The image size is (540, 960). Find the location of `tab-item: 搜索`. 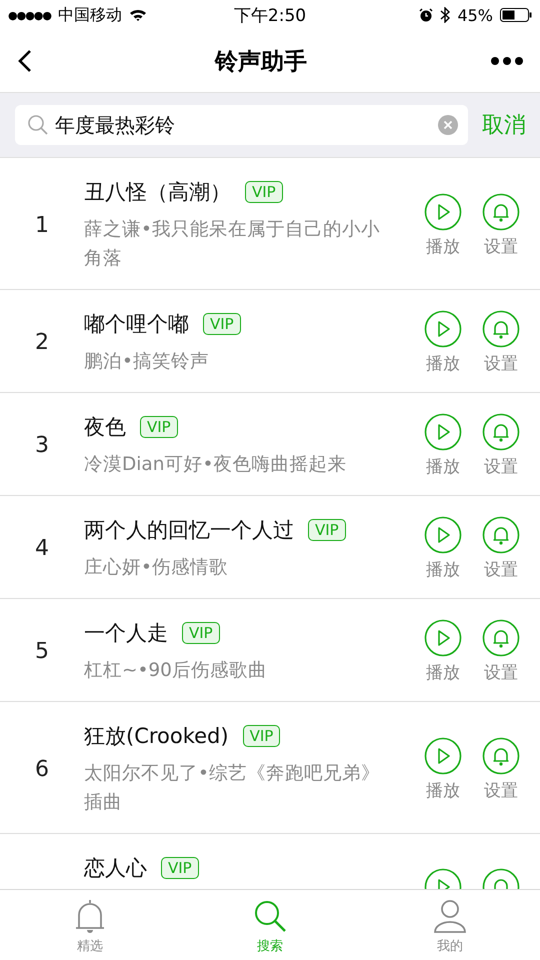

tab-item: 搜索 is located at coordinates (270, 925).